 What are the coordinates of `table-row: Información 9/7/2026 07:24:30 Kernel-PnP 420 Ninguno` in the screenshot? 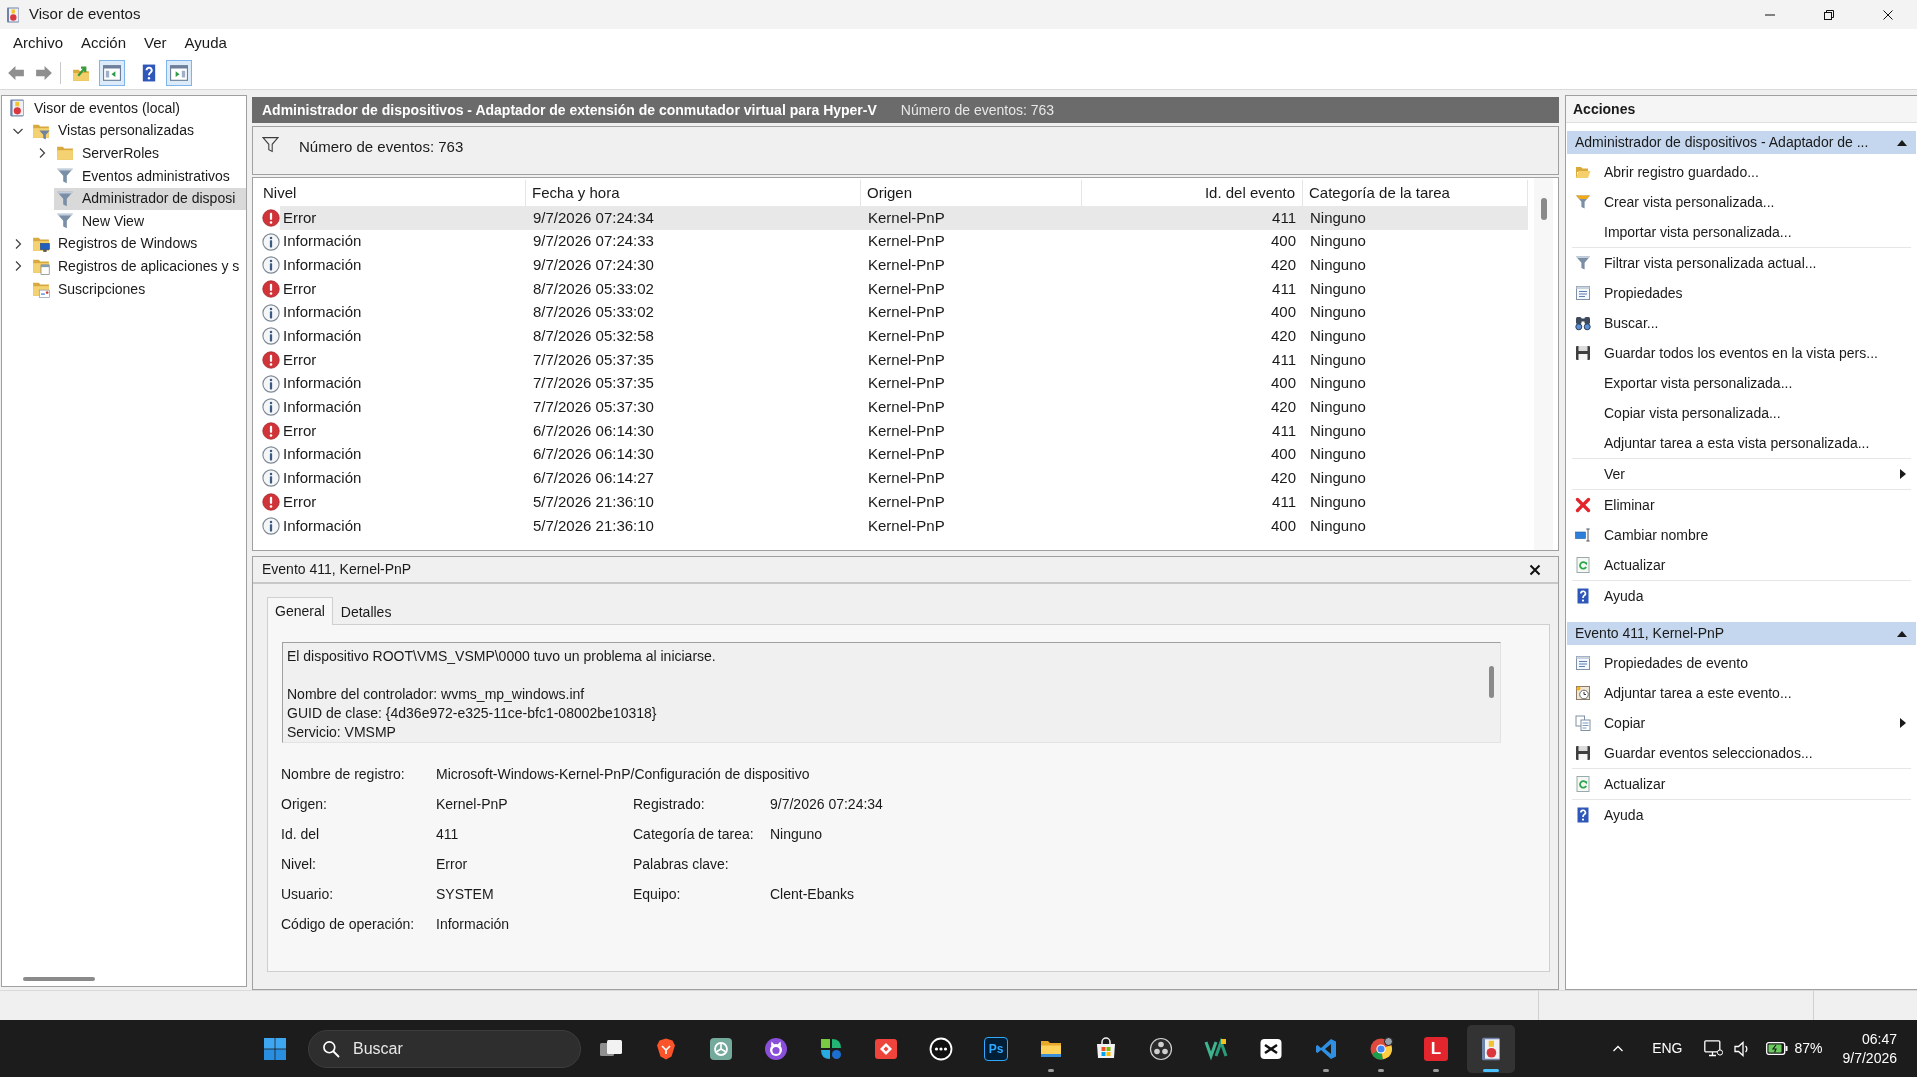 It's located at (904, 265).